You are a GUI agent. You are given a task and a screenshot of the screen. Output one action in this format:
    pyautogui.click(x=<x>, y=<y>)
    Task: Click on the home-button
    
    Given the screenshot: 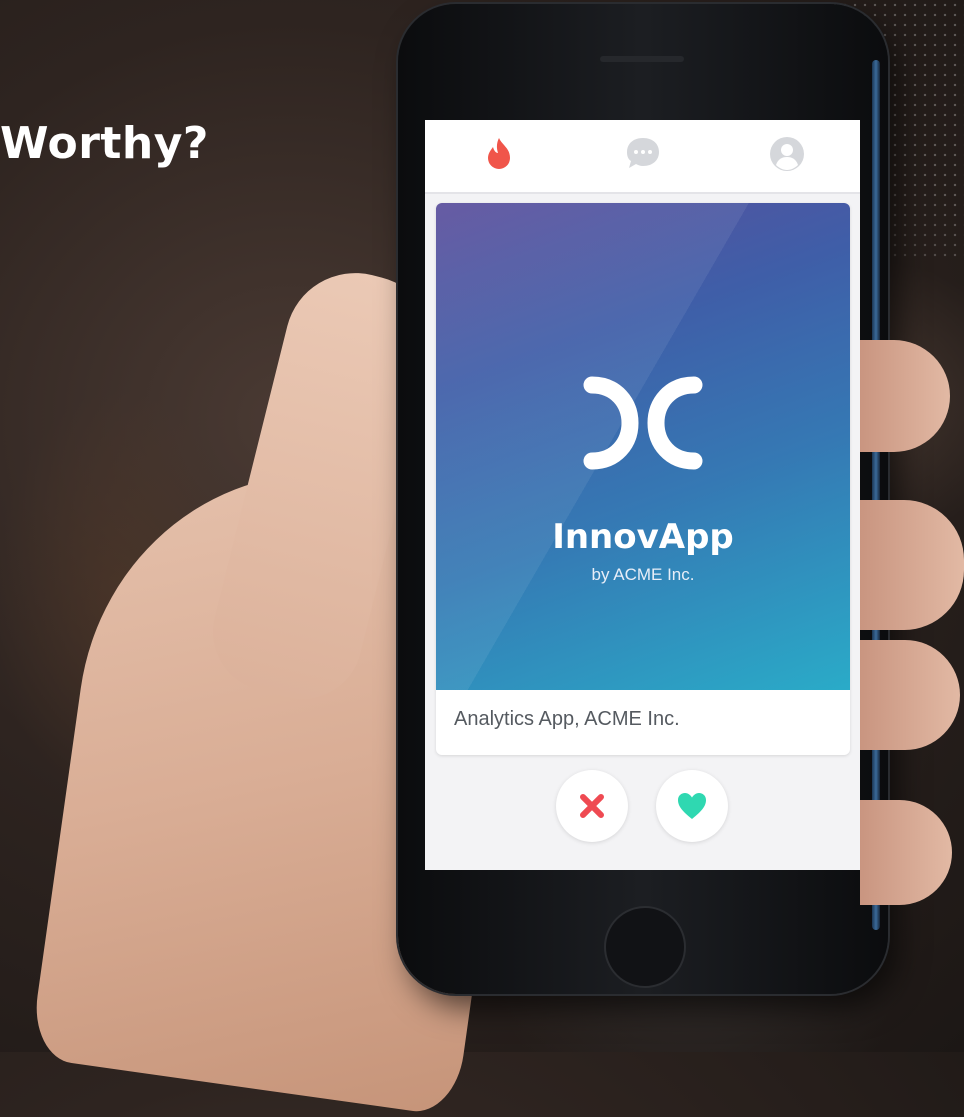 What is the action you would take?
    pyautogui.click(x=645, y=947)
    